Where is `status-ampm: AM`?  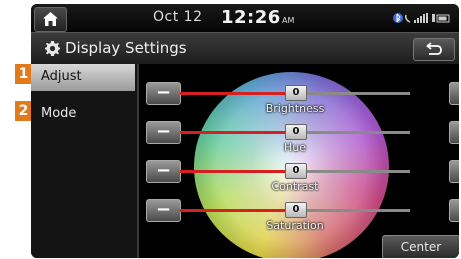
status-ampm: AM is located at coordinates (288, 20).